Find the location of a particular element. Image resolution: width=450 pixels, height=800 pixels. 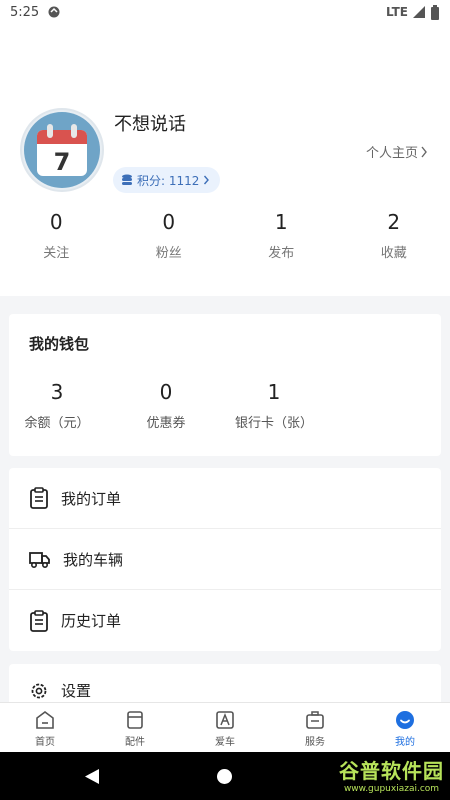

stat-followers: 0 粉丝 is located at coordinates (169, 234).